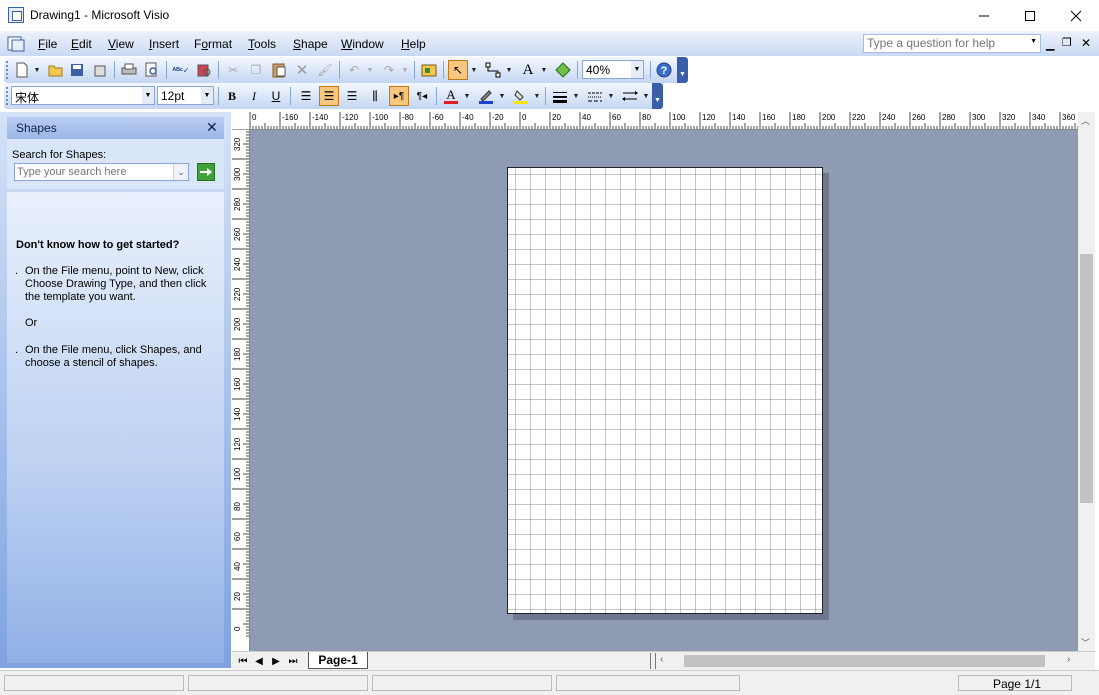 This screenshot has width=1099, height=695. Describe the element at coordinates (399, 96) in the screenshot. I see `left-to-right-button: ▸¶` at that location.